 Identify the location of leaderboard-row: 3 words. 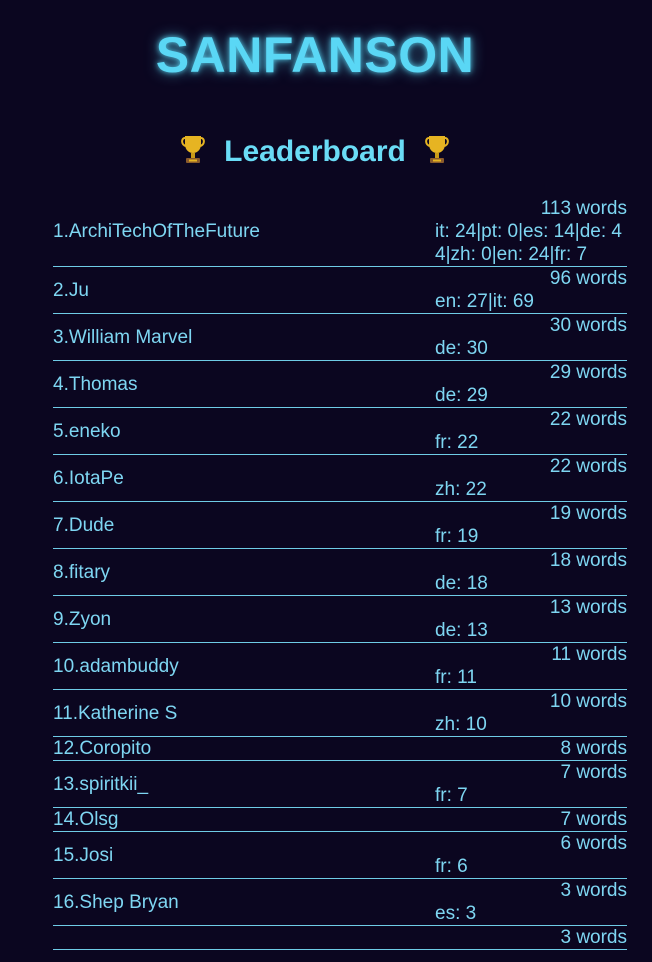
(340, 938).